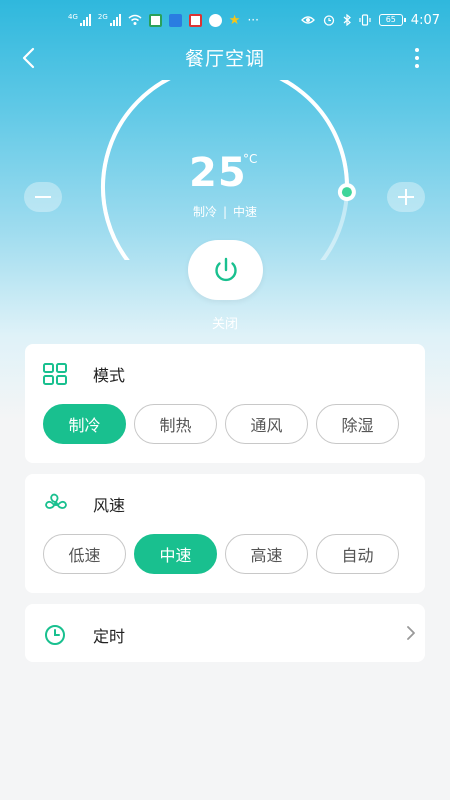 Image resolution: width=450 pixels, height=800 pixels. What do you see at coordinates (221, 554) in the screenshot?
I see `speed-options: 低速 中速 高速 自动` at bounding box center [221, 554].